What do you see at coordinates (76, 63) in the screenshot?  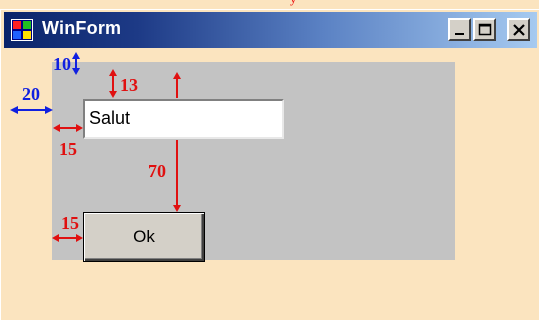 I see `top-margin-arrow` at bounding box center [76, 63].